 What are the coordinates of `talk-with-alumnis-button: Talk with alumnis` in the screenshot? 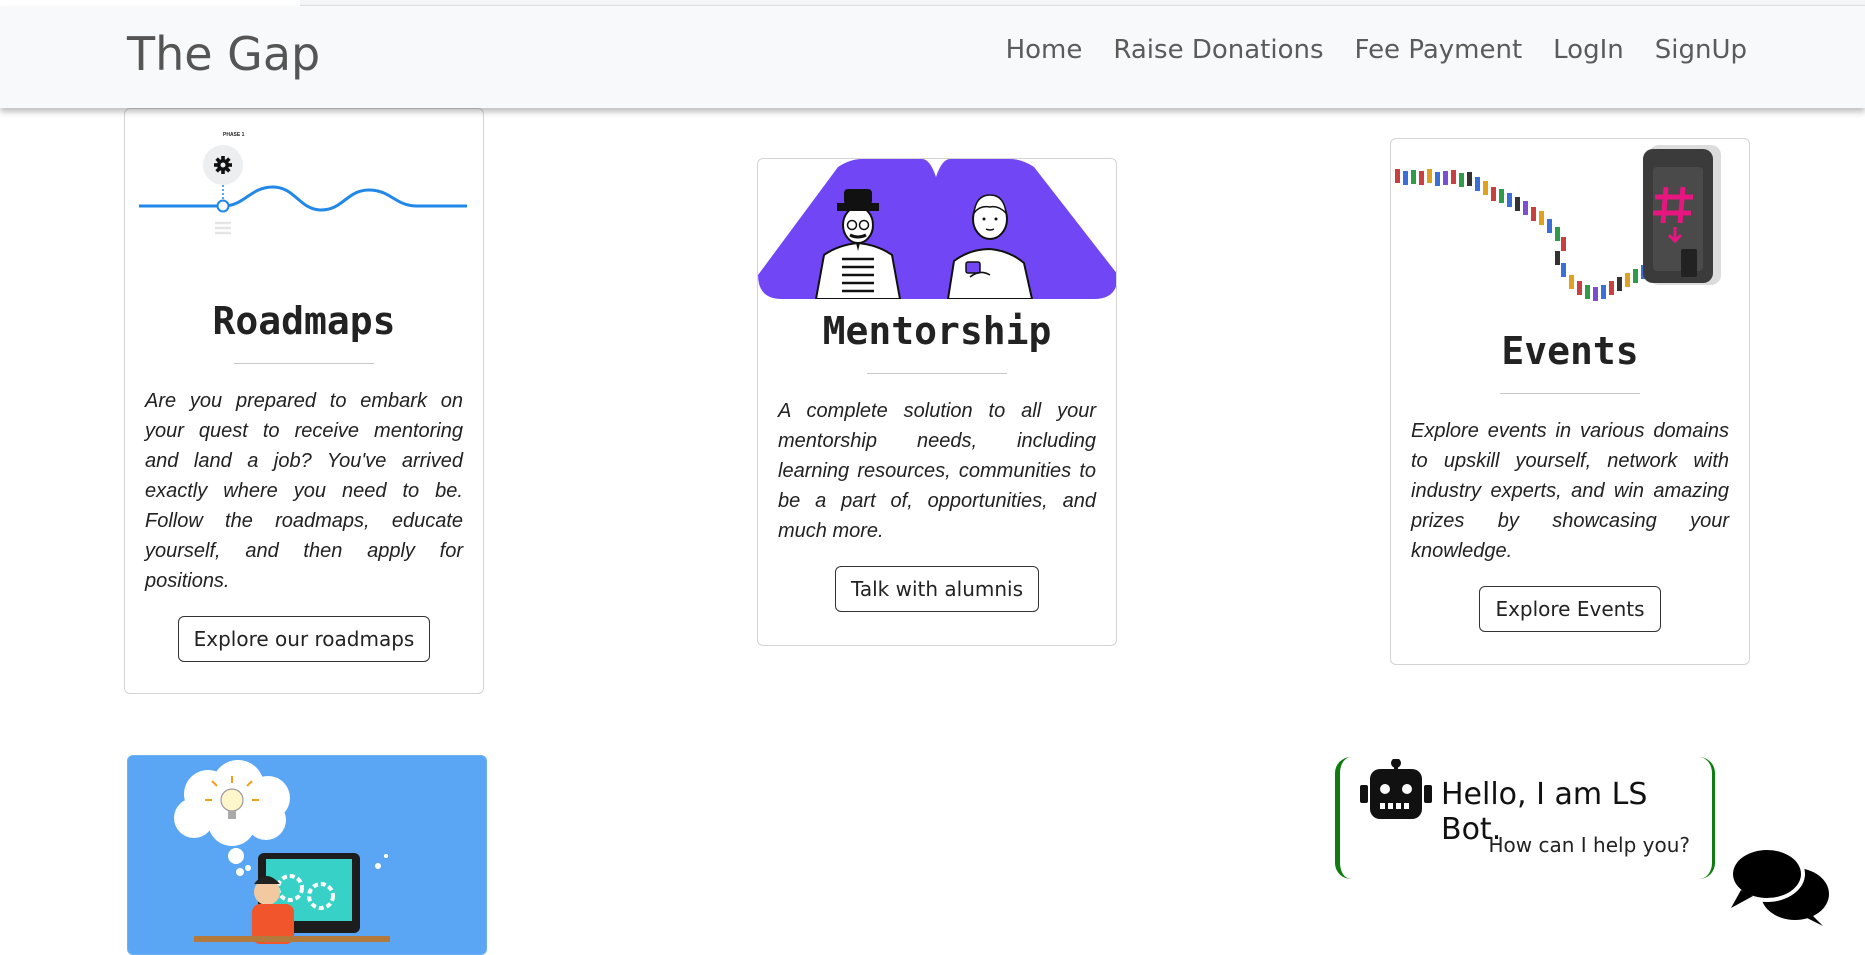 It's located at (937, 589).